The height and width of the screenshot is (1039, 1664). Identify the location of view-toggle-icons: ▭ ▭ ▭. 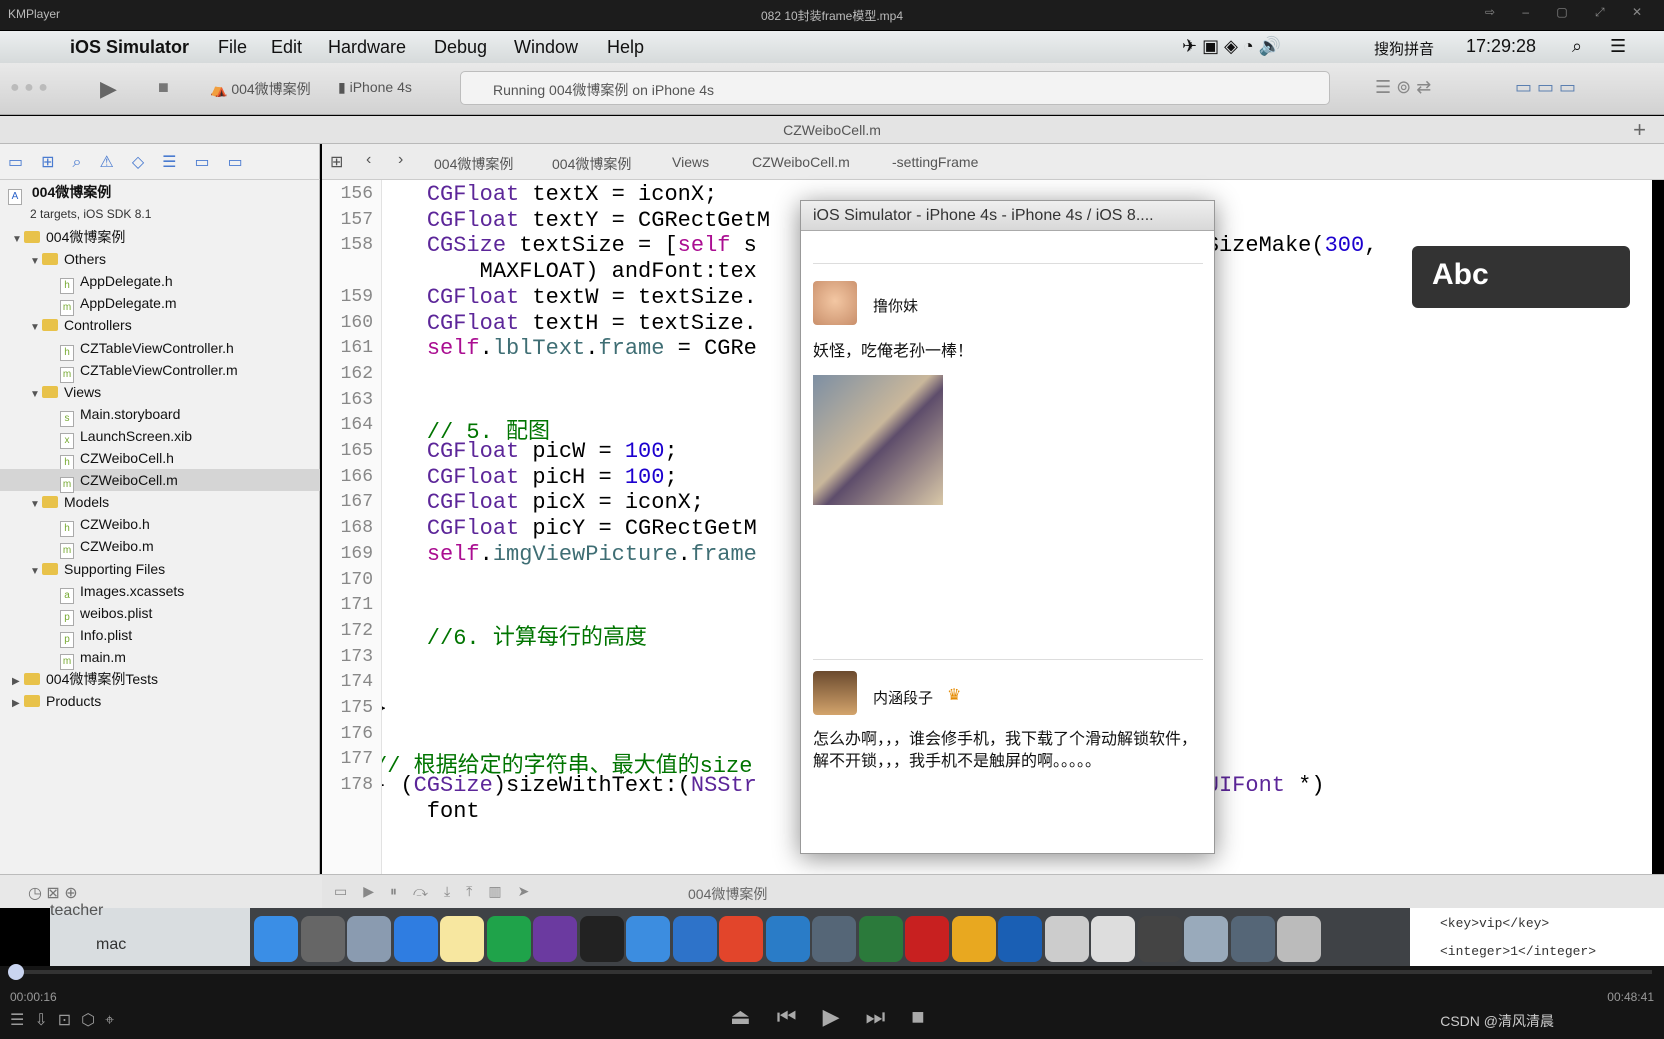
(1545, 87).